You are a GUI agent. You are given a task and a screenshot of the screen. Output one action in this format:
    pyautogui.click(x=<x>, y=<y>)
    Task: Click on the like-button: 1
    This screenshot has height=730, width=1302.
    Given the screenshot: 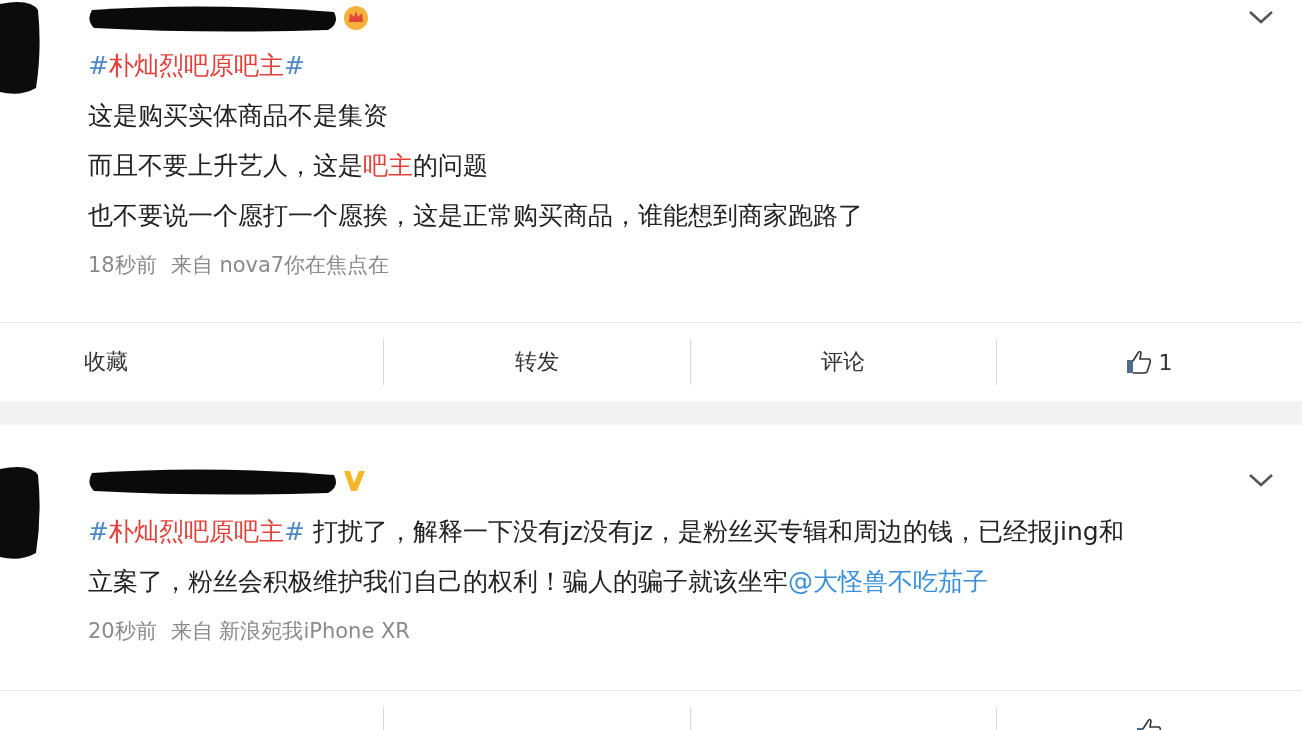 What is the action you would take?
    pyautogui.click(x=1149, y=362)
    